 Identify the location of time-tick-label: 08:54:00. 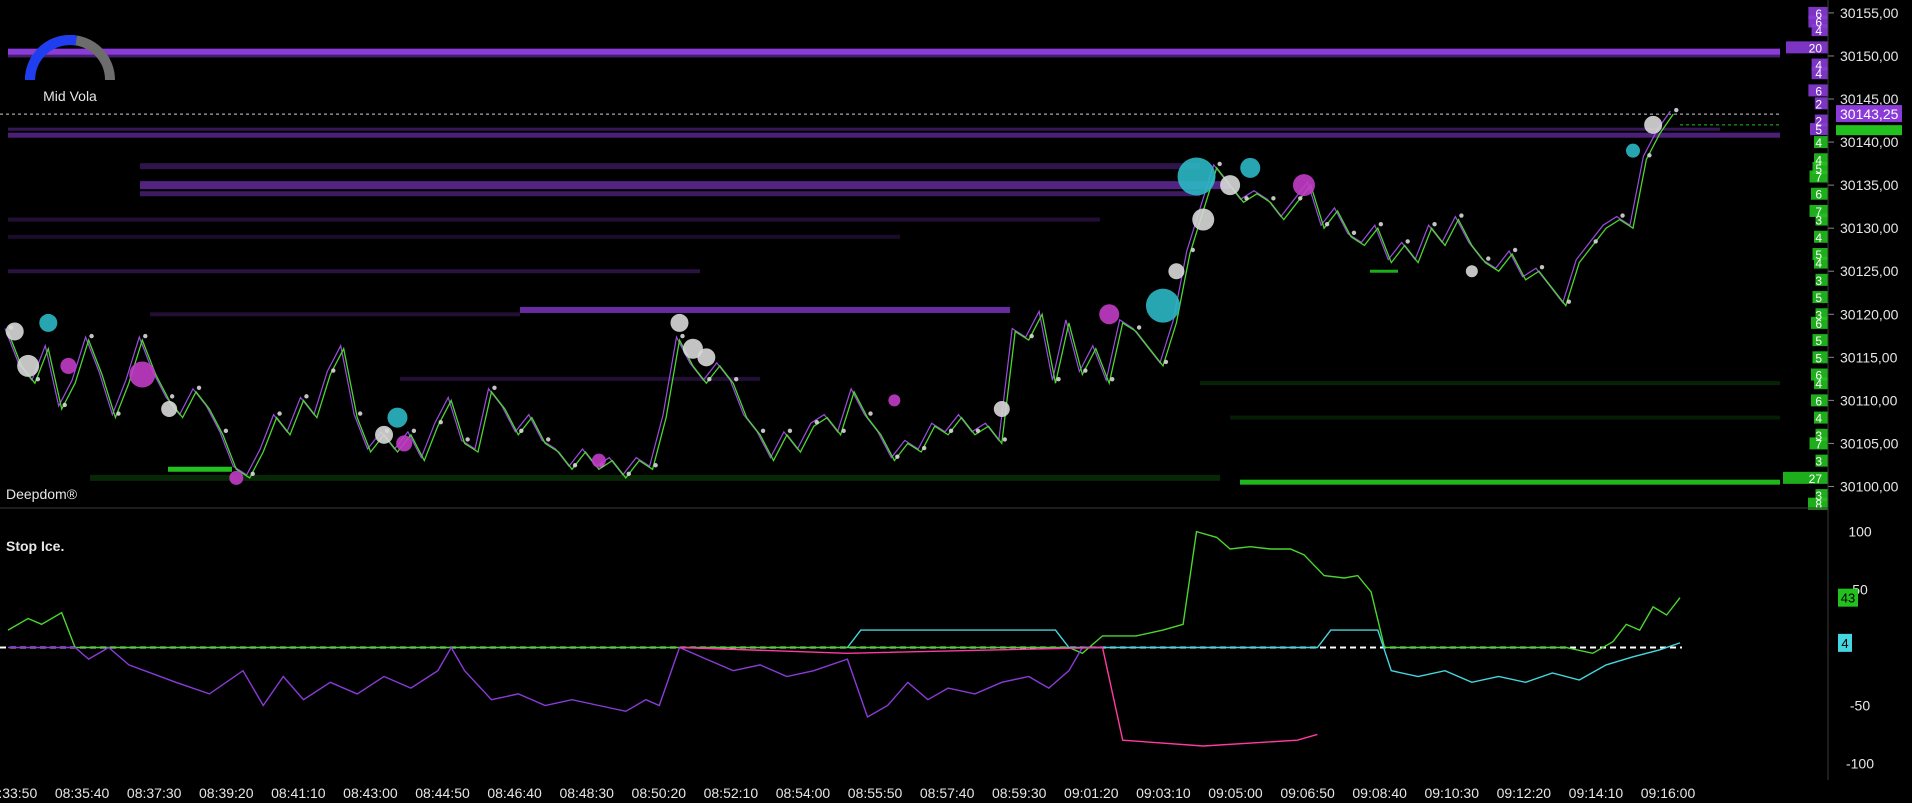
(803, 793).